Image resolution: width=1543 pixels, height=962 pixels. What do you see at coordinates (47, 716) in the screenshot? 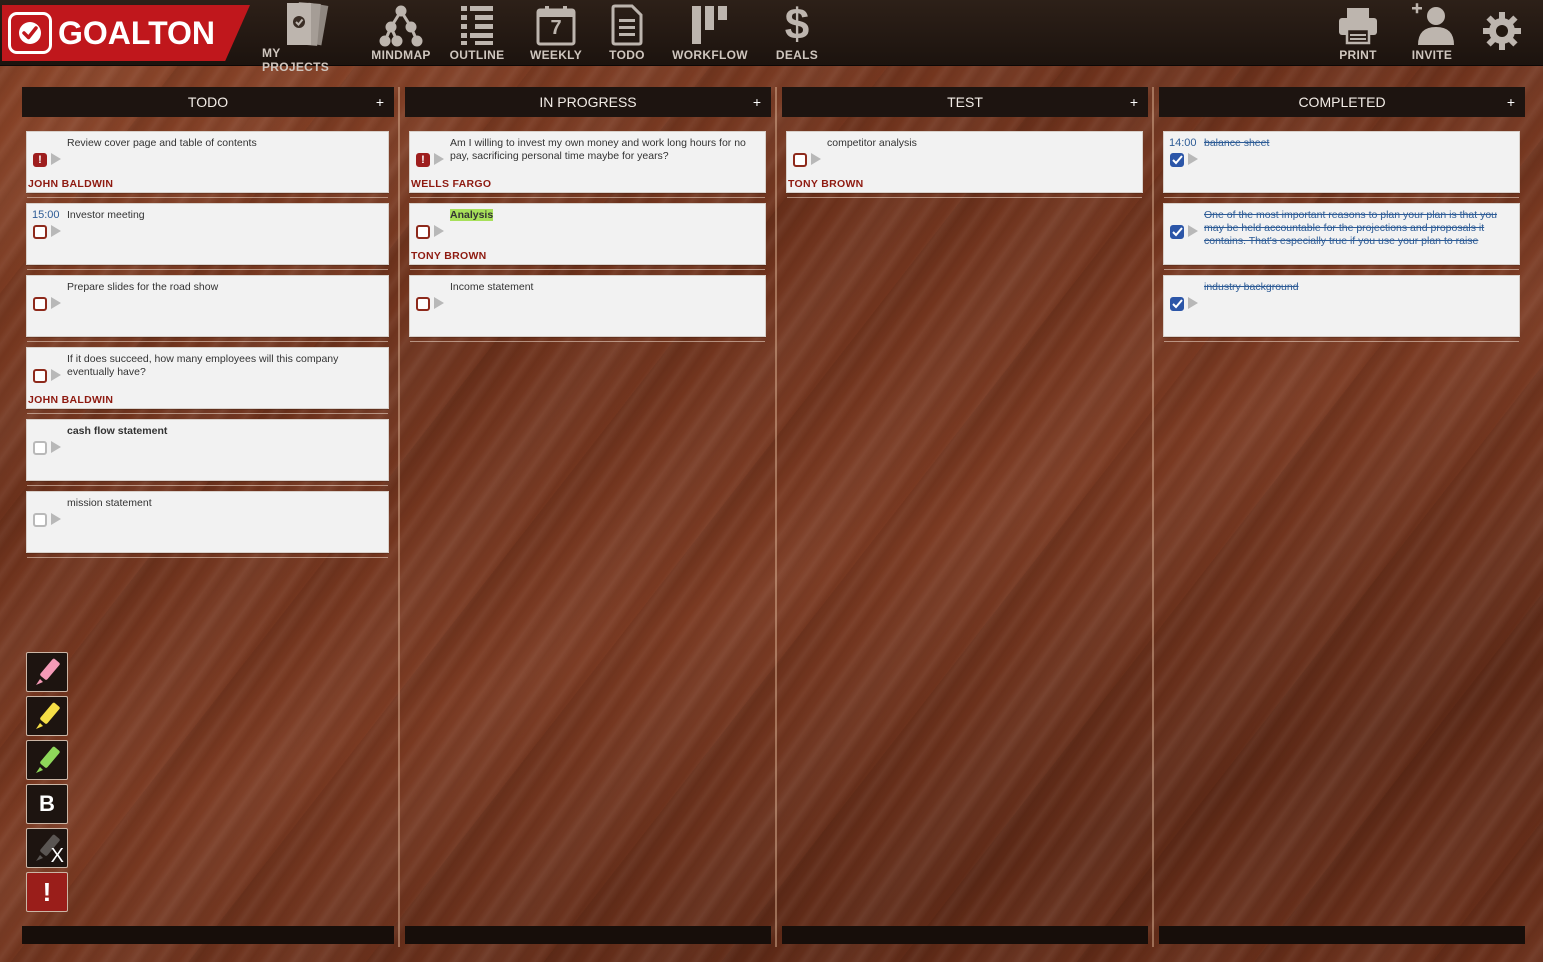
I see `yellow-highlighter-button` at bounding box center [47, 716].